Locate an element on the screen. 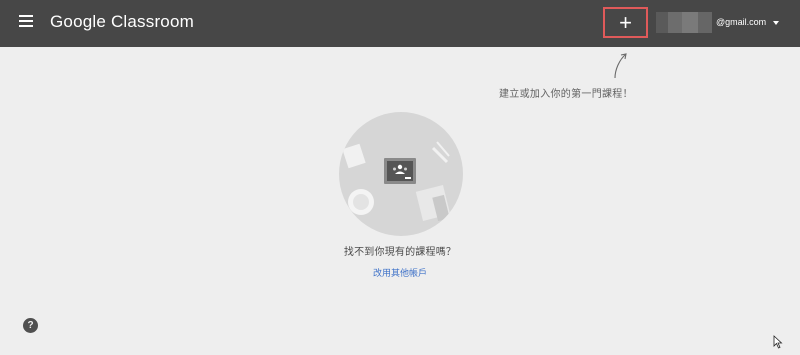 This screenshot has height=355, width=800. menu-icon is located at coordinates (26, 21).